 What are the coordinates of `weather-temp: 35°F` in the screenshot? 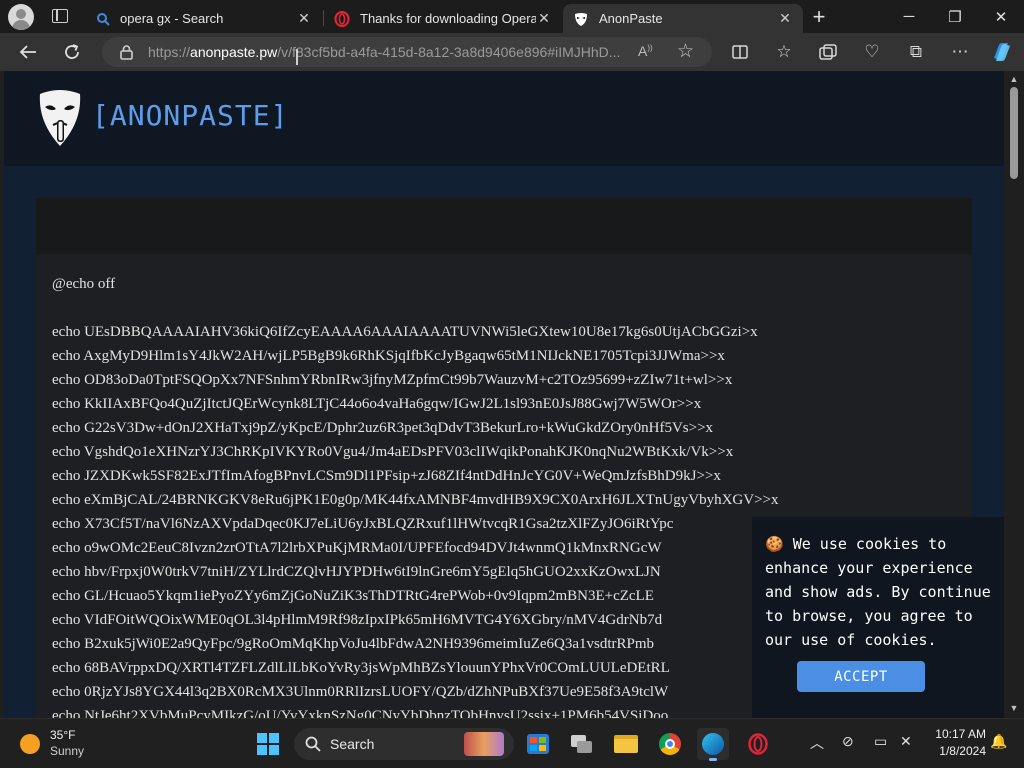 It's located at (63, 735).